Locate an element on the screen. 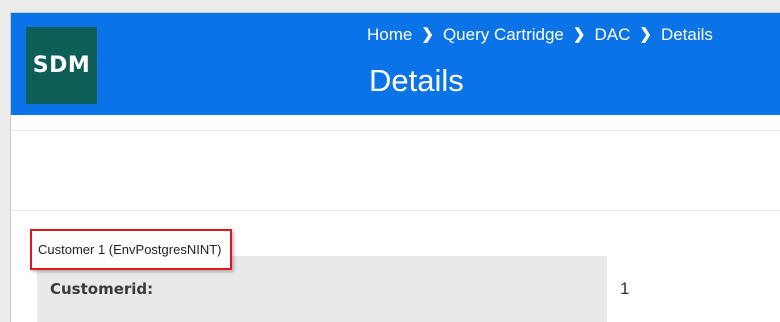 This screenshot has height=322, width=780. record-label-text: Customer 1 (EnvPostgresNINT) is located at coordinates (130, 249).